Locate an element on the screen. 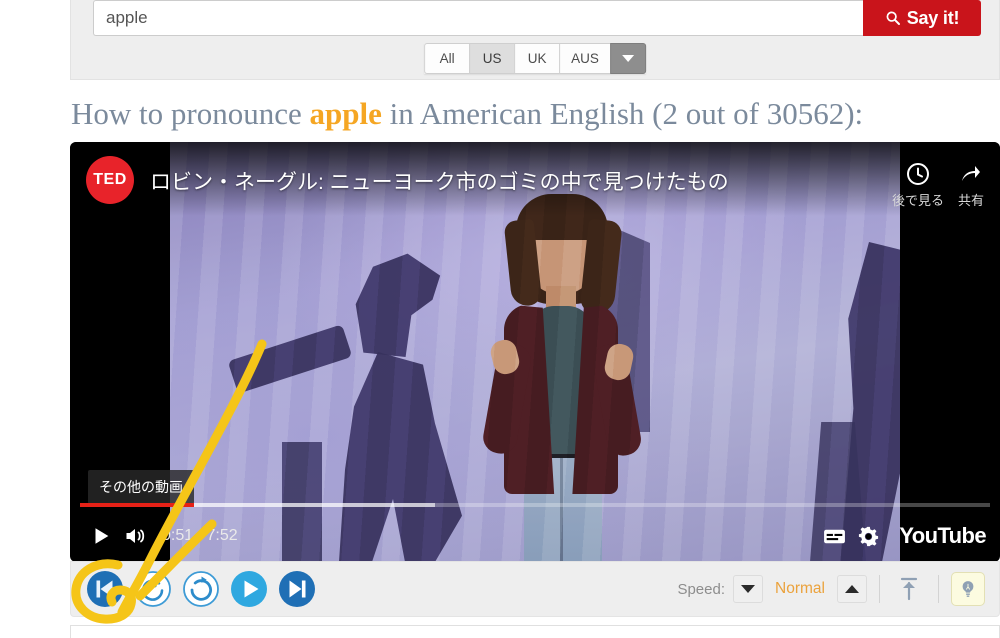  skip-previous-icon is located at coordinates (105, 589).